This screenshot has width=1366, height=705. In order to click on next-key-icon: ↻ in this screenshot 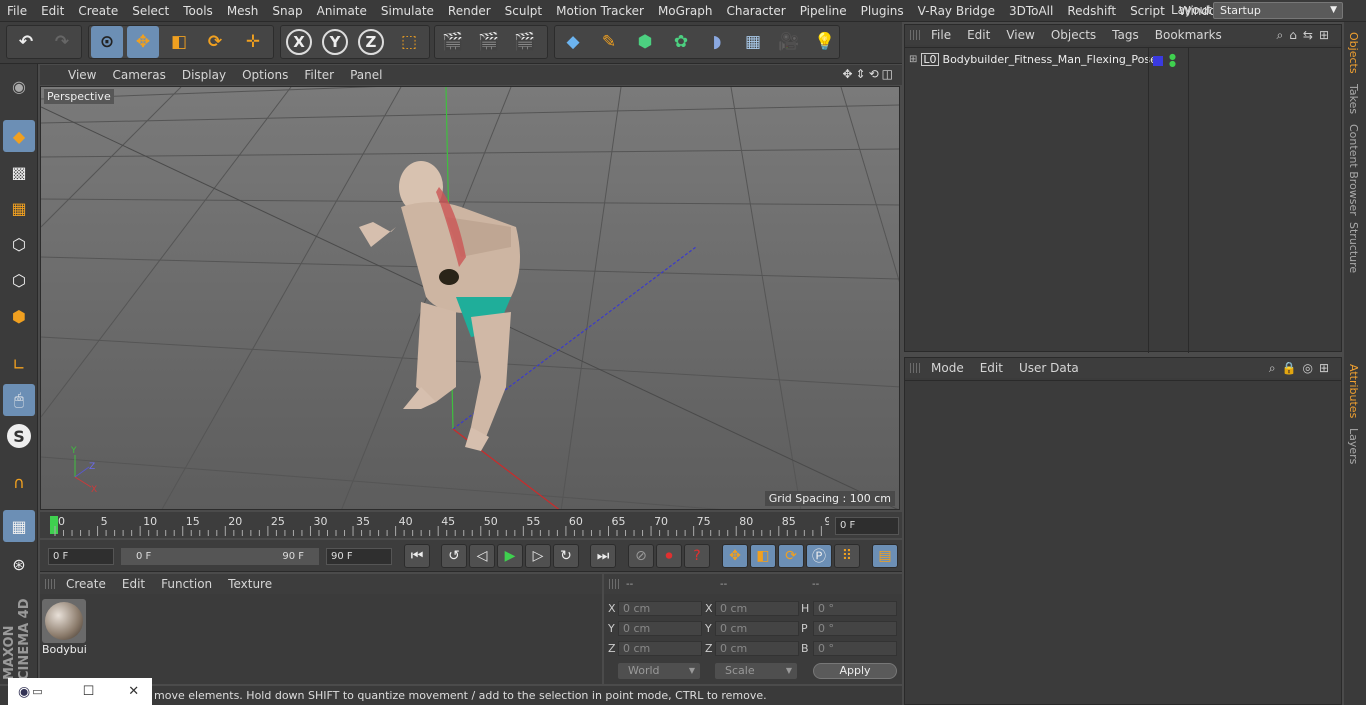, I will do `click(566, 556)`.